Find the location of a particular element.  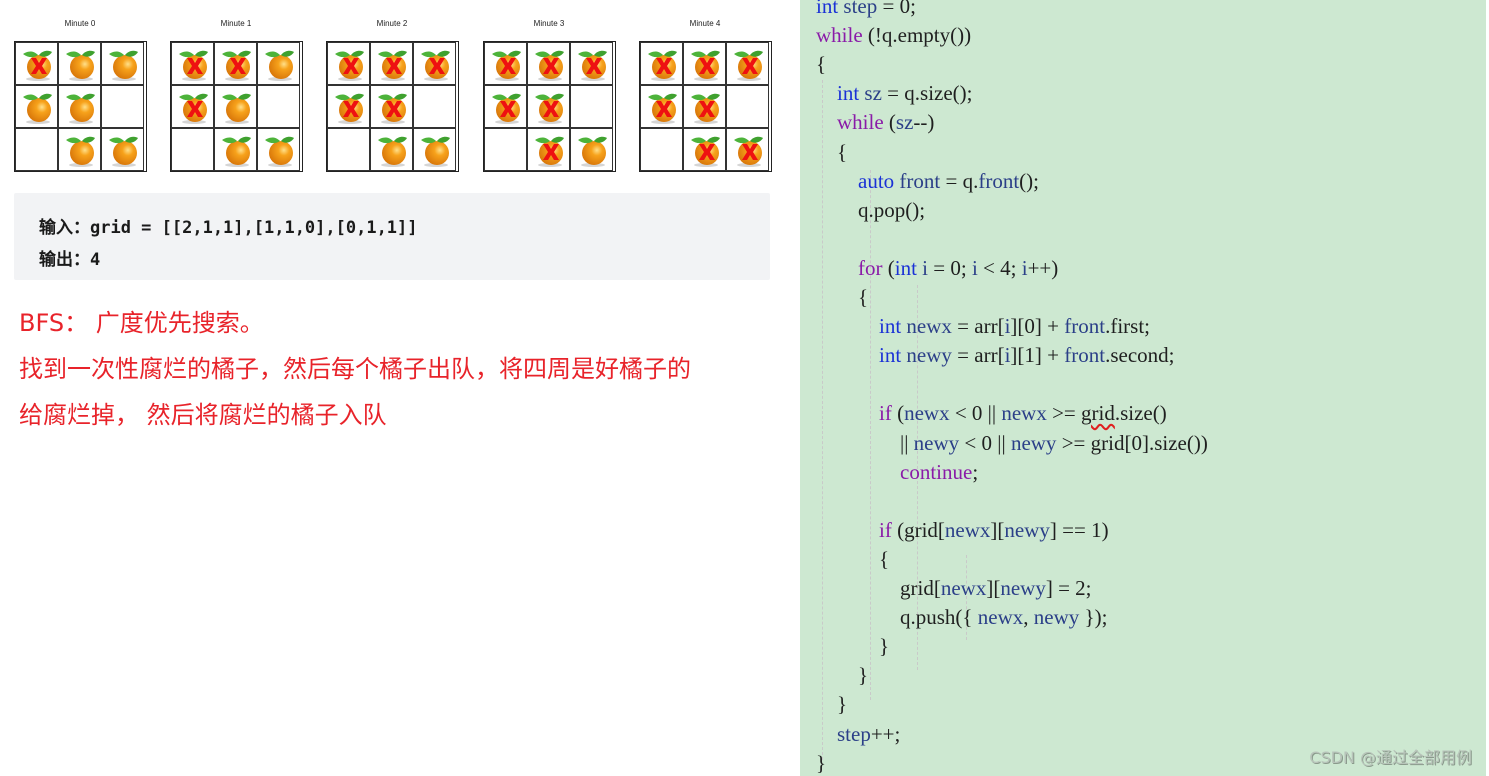

example-output: 输出：4 is located at coordinates (70, 260).